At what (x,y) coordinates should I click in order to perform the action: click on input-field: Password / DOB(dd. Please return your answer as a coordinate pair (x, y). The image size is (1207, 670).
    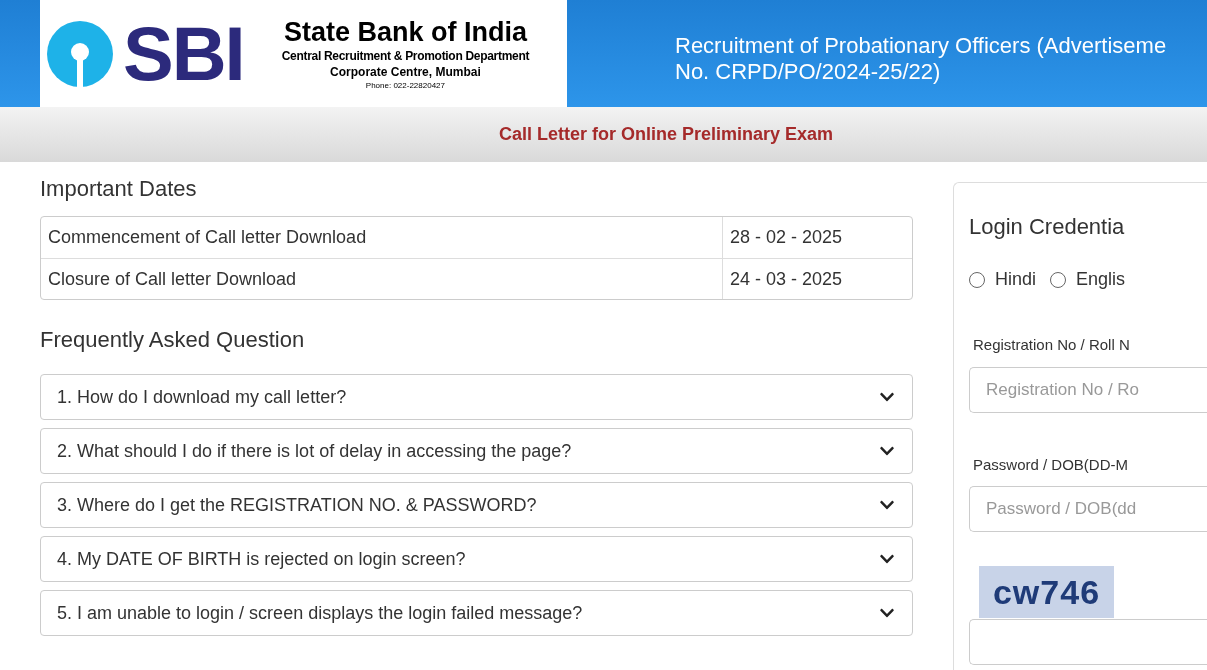
    Looking at the image, I should click on (1088, 509).